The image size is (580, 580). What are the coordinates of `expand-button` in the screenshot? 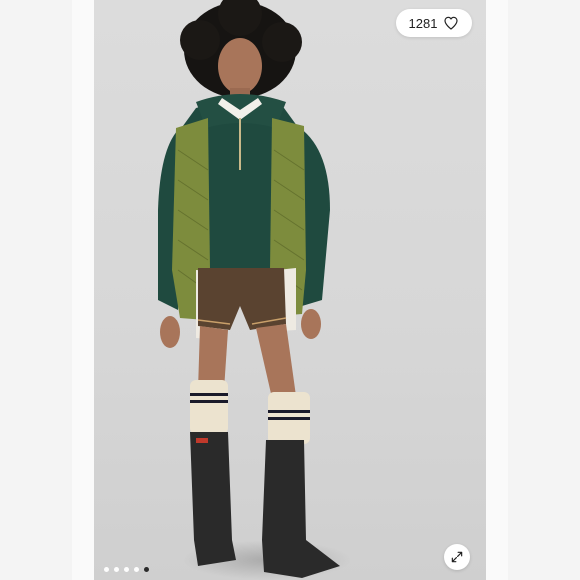 It's located at (457, 557).